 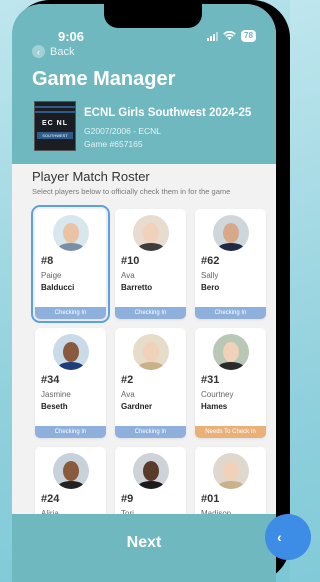 I want to click on team-logo: EC NL SOUTHWEST, so click(x=55, y=126).